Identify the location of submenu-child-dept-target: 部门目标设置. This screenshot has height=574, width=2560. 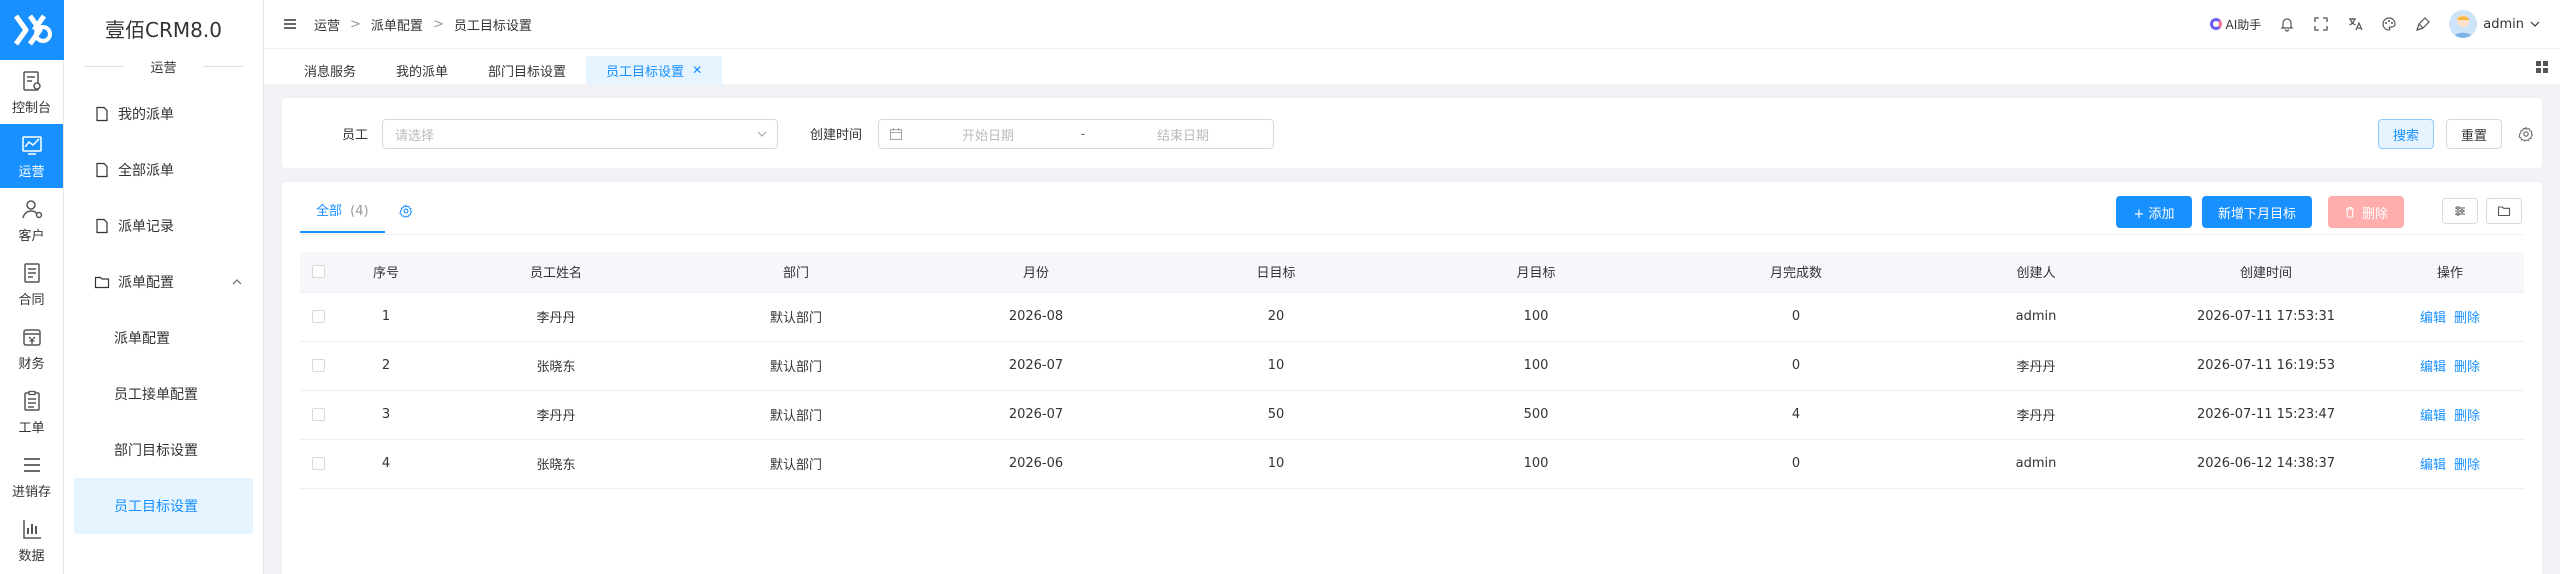
(163, 450).